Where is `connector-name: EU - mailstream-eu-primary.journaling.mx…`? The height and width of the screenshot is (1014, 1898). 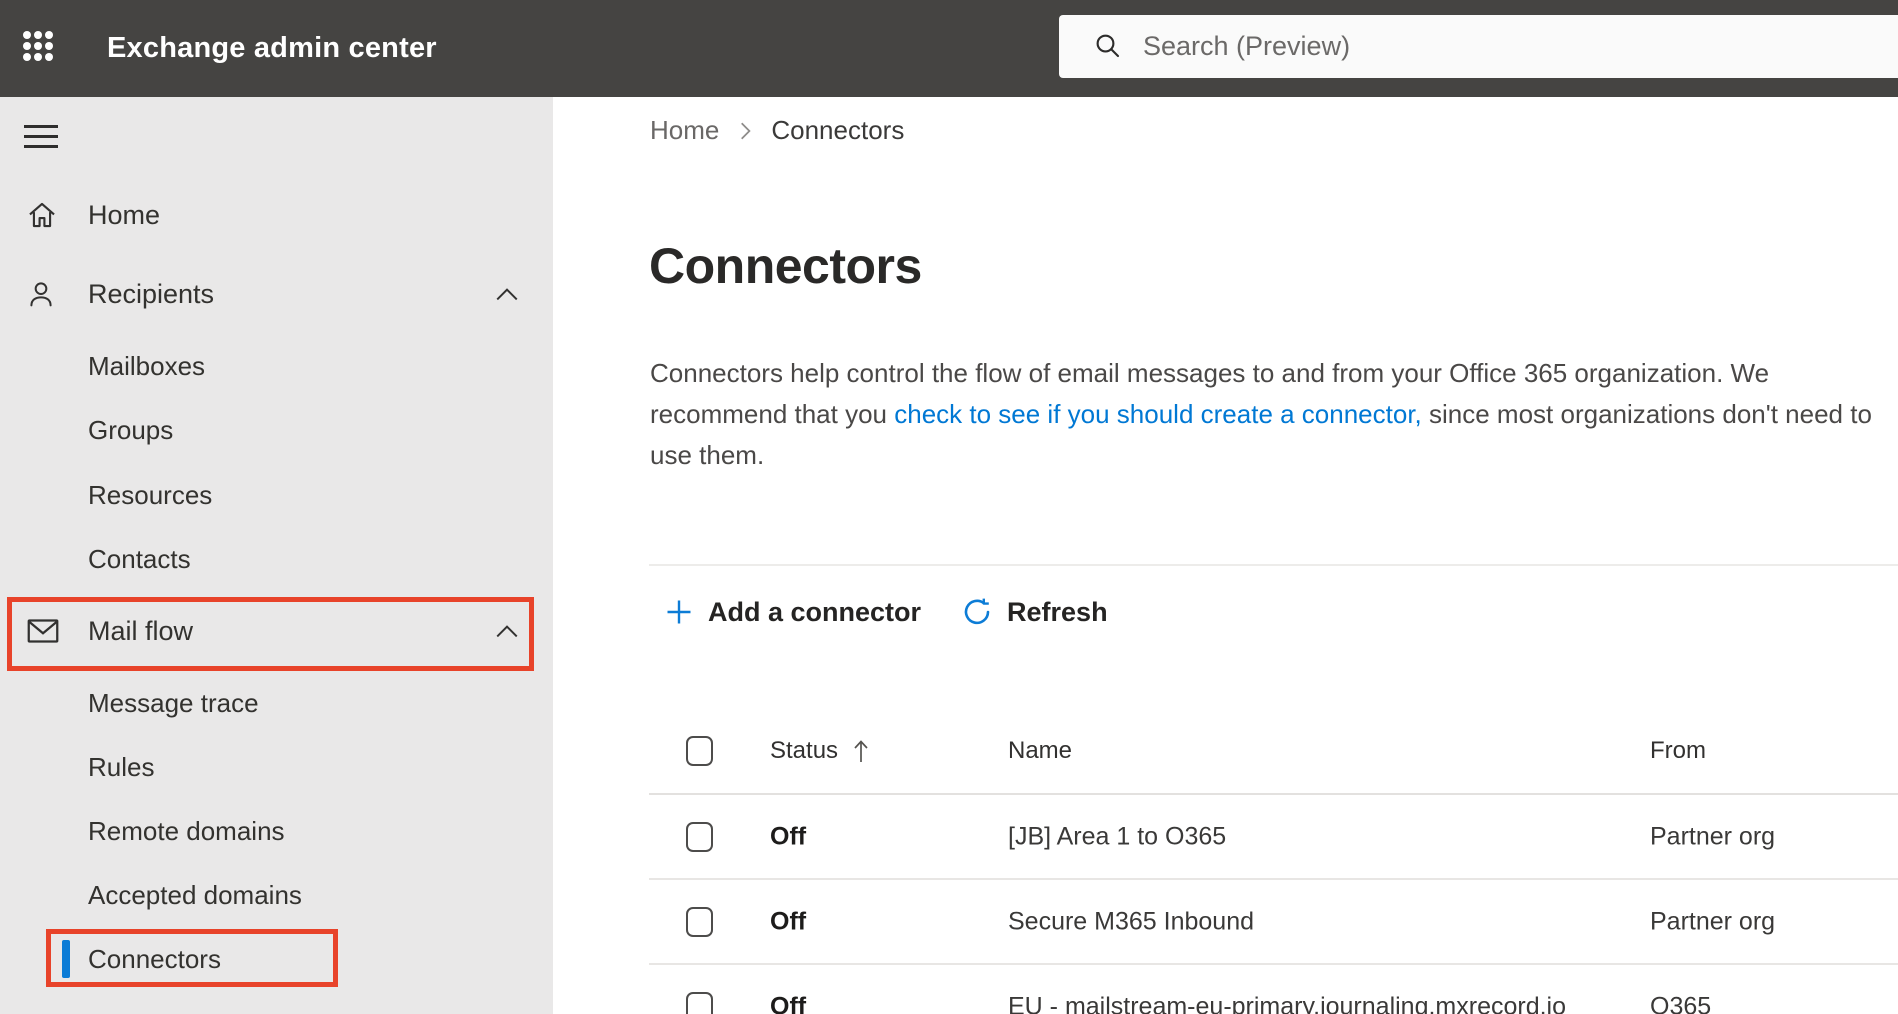 connector-name: EU - mailstream-eu-primary.journaling.mx… is located at coordinates (1287, 1003).